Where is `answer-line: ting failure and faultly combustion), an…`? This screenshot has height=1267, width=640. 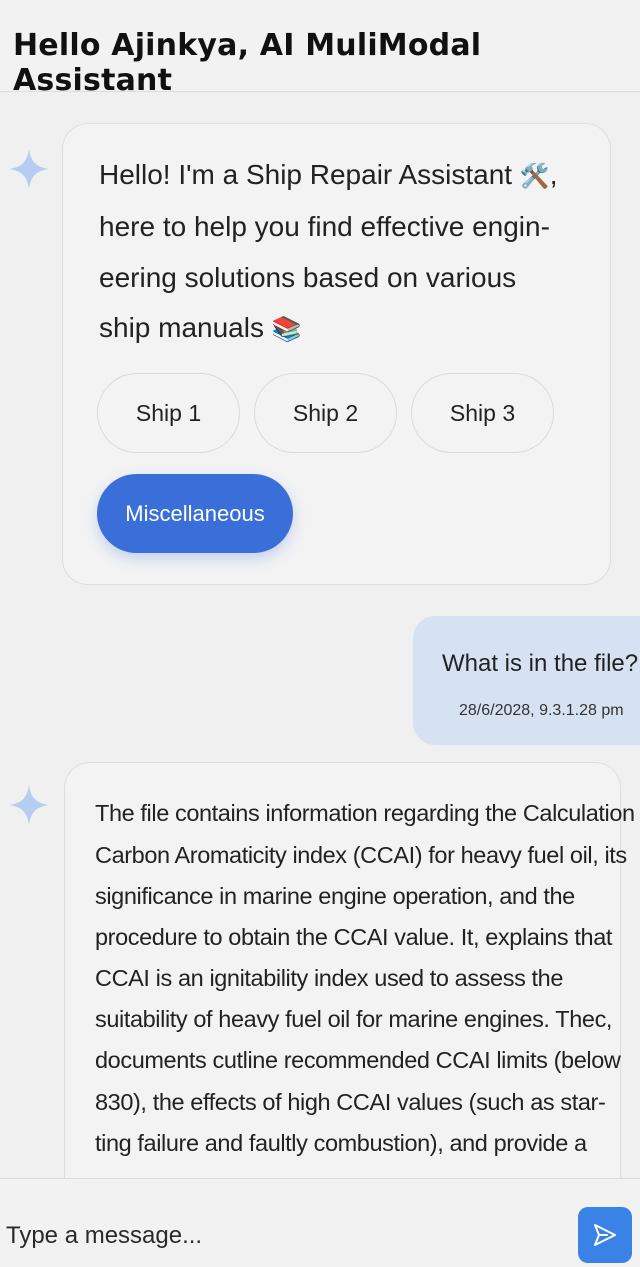
answer-line: ting failure and faultly combustion), an… is located at coordinates (341, 1143).